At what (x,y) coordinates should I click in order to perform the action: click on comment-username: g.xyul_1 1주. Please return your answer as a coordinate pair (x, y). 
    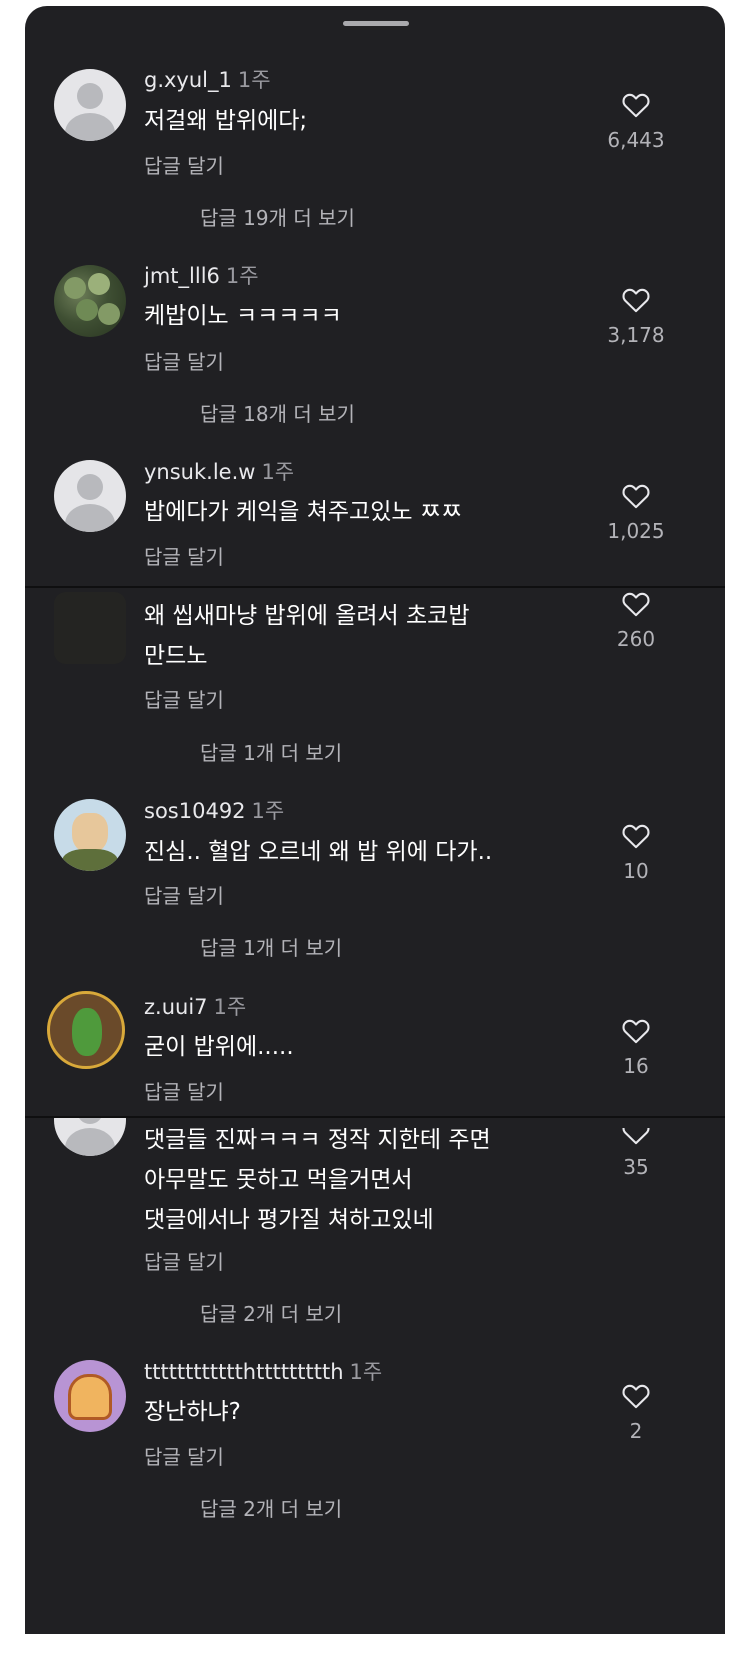
    Looking at the image, I should click on (207, 79).